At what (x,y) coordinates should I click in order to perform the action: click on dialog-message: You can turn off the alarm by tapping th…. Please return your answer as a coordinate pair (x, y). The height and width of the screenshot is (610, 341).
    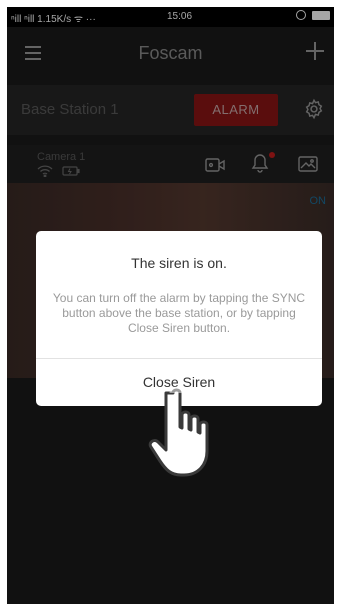
    Looking at the image, I should click on (179, 313).